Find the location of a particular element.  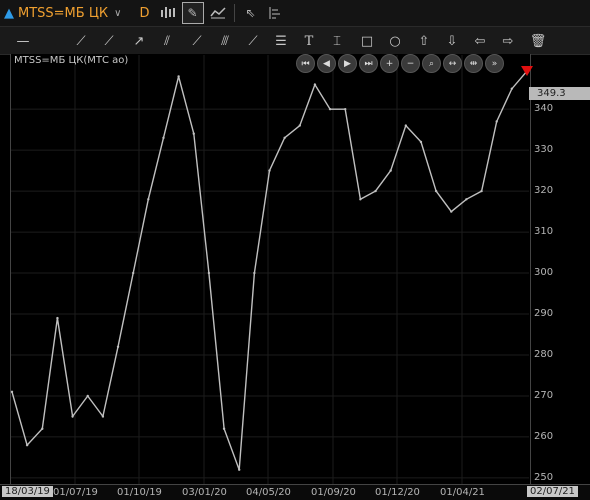

compress-icon: ⇹ is located at coordinates (473, 63).